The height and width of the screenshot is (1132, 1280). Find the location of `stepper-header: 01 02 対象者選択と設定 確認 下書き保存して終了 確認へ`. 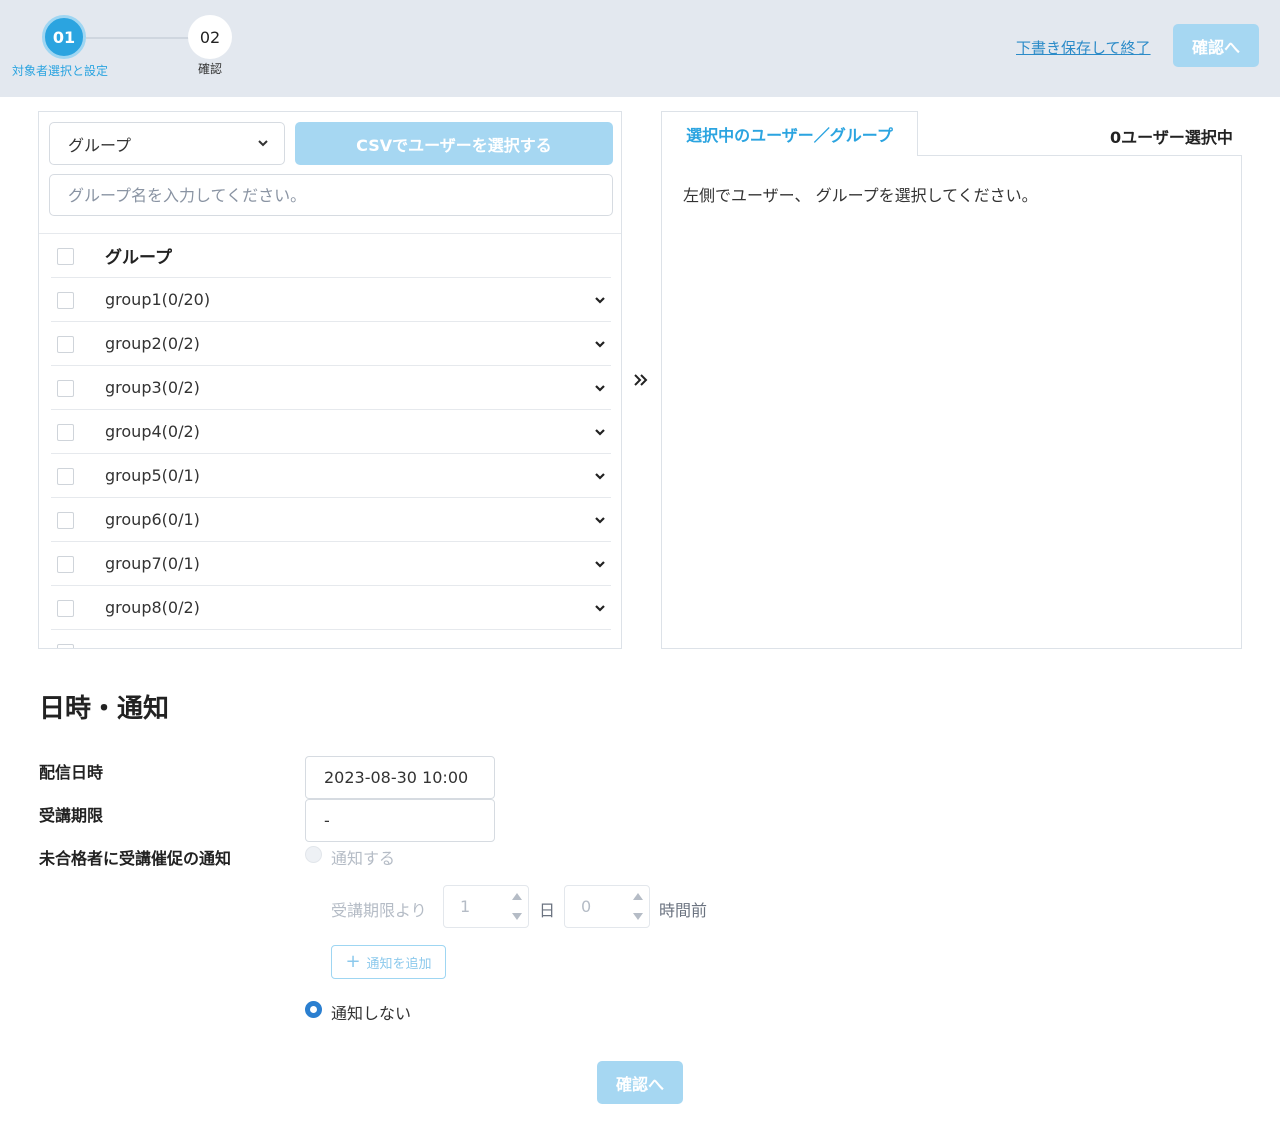

stepper-header: 01 02 対象者選択と設定 確認 下書き保存して終了 確認へ is located at coordinates (640, 48).